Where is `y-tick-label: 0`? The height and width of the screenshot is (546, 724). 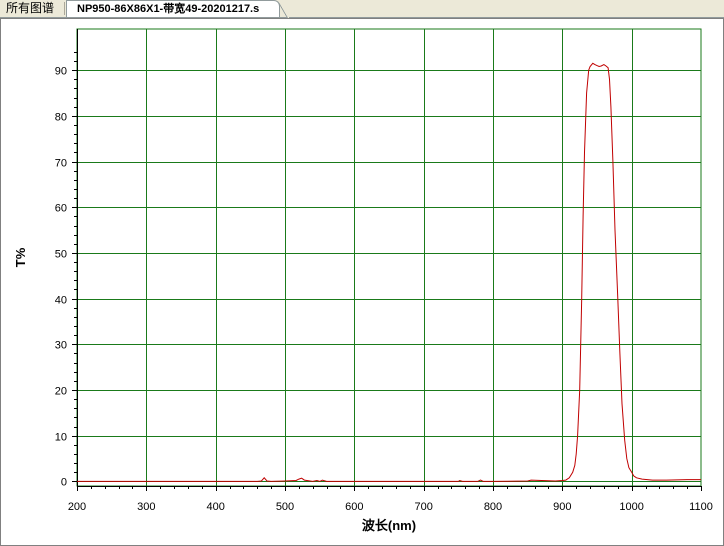 y-tick-label: 0 is located at coordinates (64, 483).